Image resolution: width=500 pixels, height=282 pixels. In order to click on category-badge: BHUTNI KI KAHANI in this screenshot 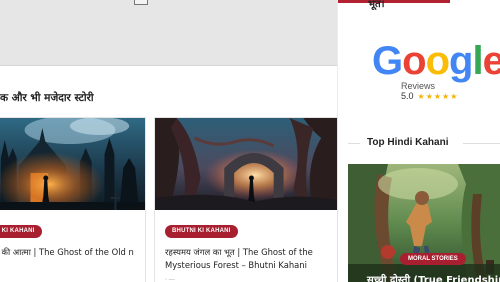, I will do `click(201, 231)`.